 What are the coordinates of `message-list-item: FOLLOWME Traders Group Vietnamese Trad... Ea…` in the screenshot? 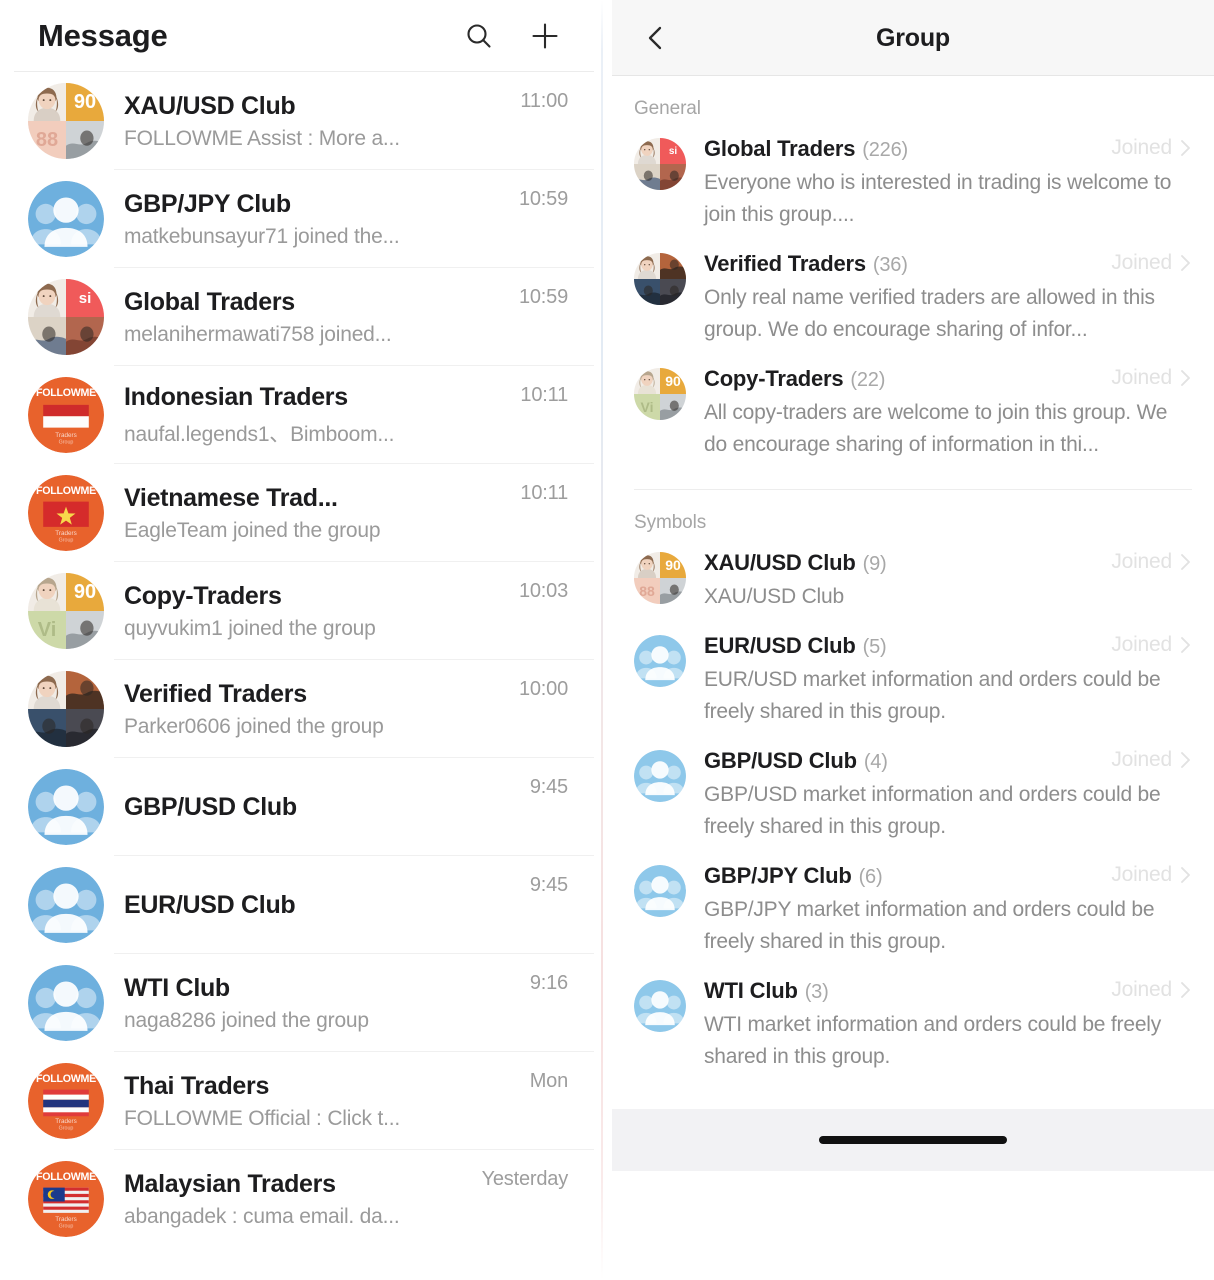 It's located at (297, 513).